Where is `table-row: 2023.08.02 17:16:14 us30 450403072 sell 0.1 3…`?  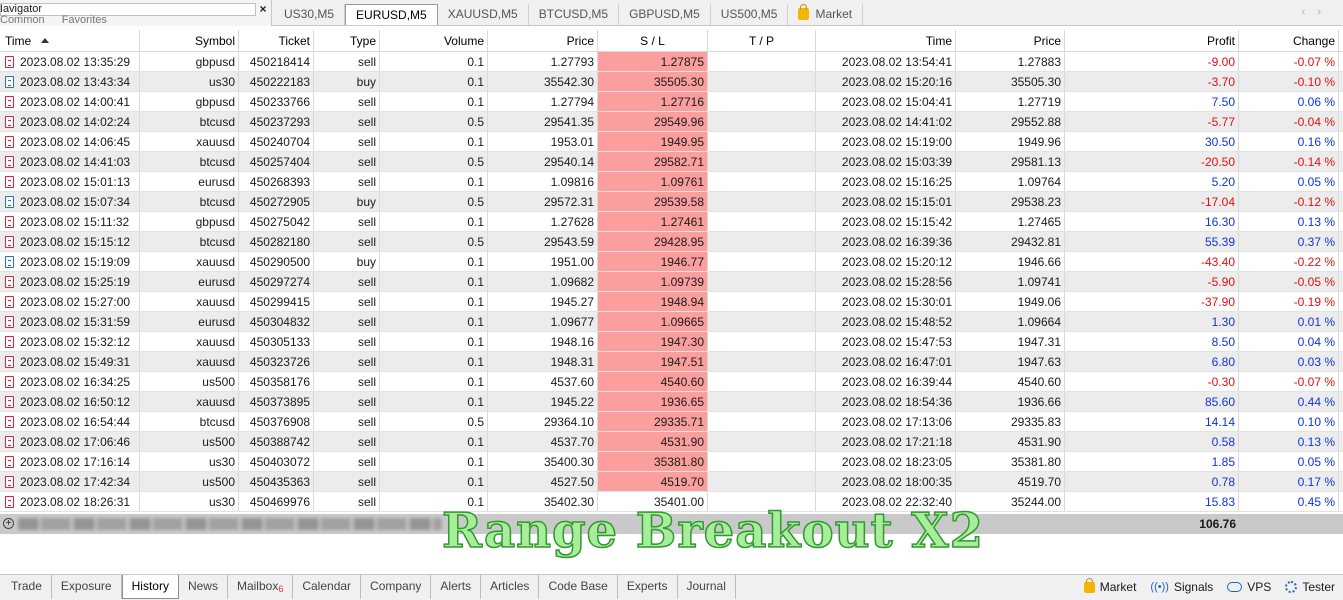 table-row: 2023.08.02 17:16:14 us30 450403072 sell 0.1 3… is located at coordinates (671, 462).